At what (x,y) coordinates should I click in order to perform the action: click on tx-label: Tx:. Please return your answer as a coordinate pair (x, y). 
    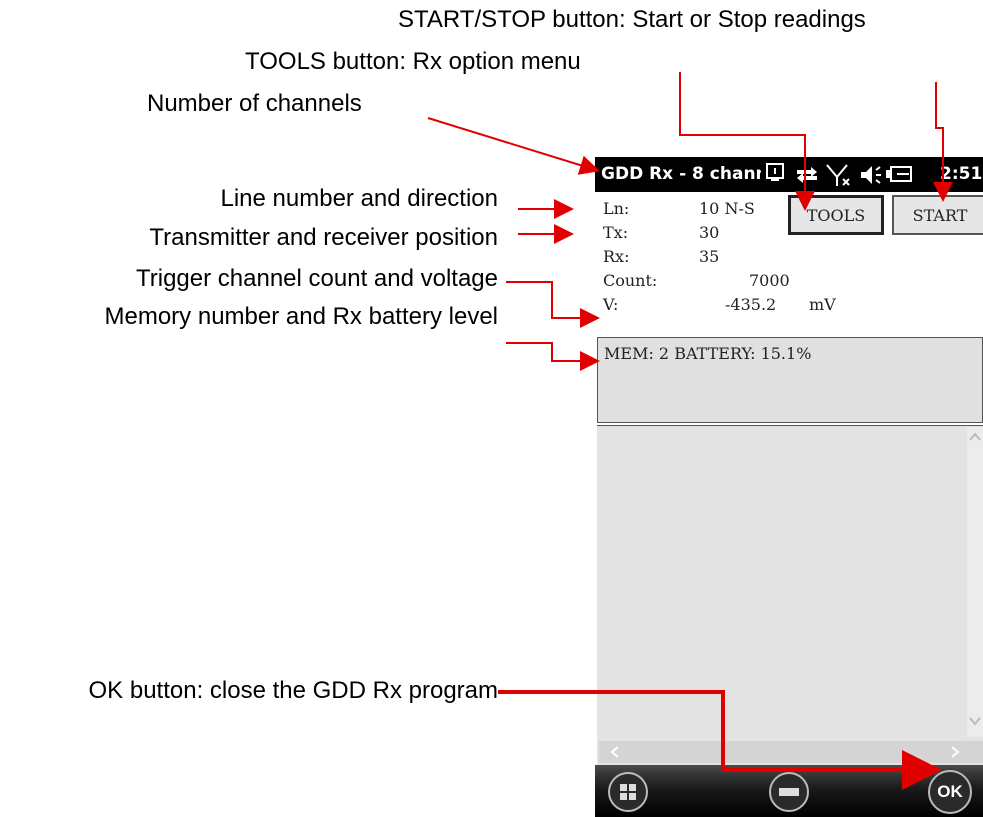
    Looking at the image, I should click on (616, 232).